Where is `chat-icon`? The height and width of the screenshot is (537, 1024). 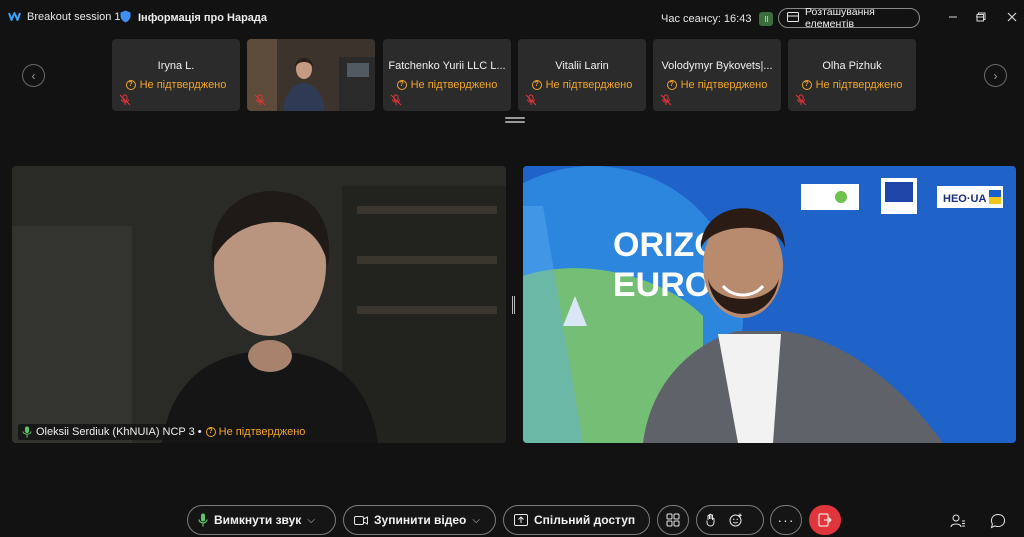 chat-icon is located at coordinates (998, 521).